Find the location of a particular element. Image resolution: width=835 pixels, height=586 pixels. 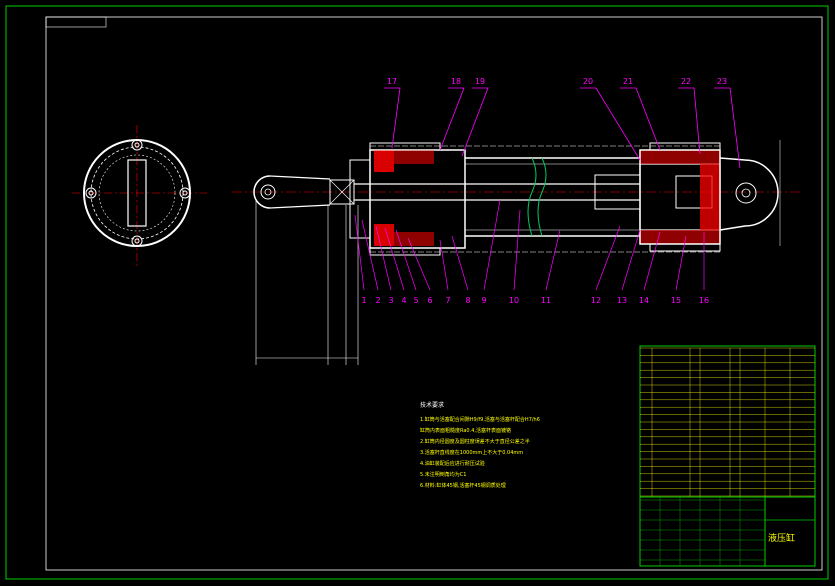

callout-number-bottom: 8 is located at coordinates (467, 300).